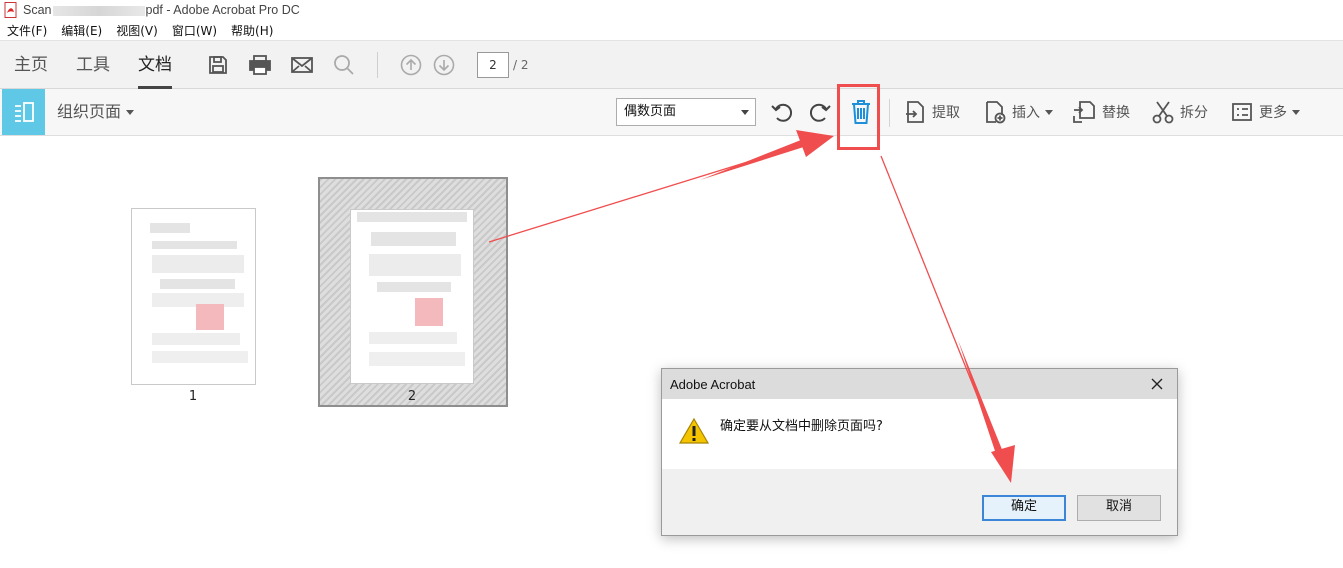  Describe the element at coordinates (98, 10) in the screenshot. I see `redacted-filename` at that location.